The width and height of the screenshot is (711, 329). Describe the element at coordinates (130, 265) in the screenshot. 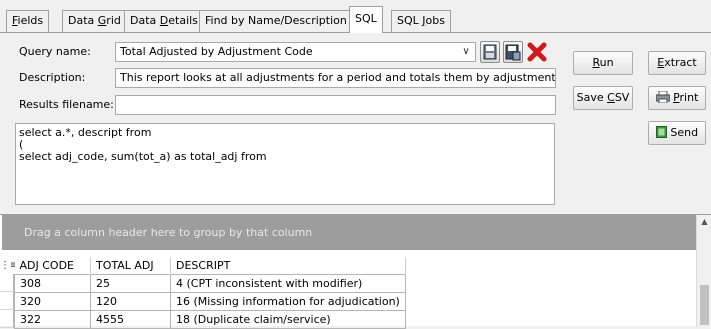

I see `column-header-total-adj: TOTAL ADJ` at that location.